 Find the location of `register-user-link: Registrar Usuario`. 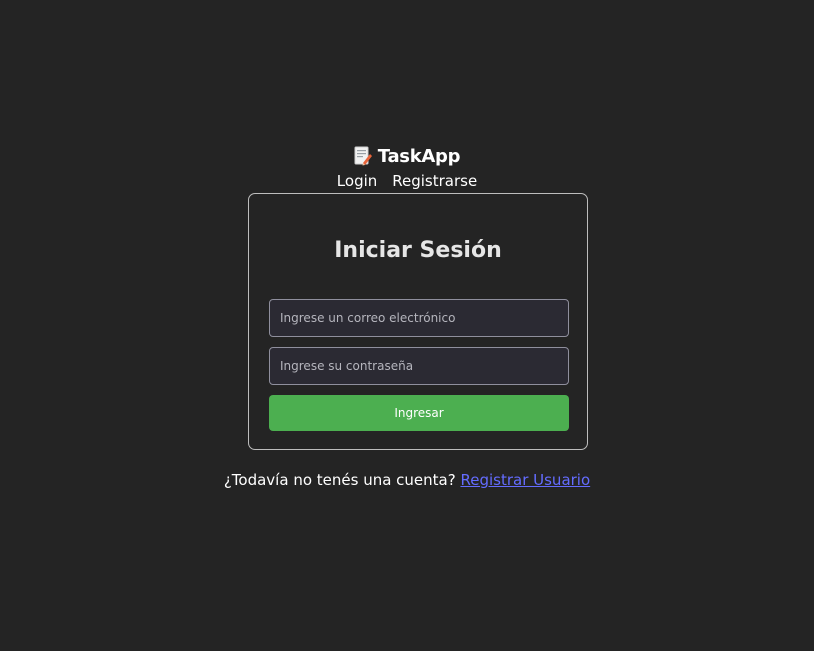

register-user-link: Registrar Usuario is located at coordinates (525, 480).